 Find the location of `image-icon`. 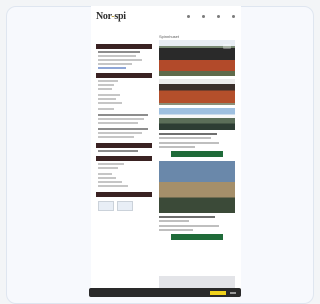

image-icon is located at coordinates (227, 46).